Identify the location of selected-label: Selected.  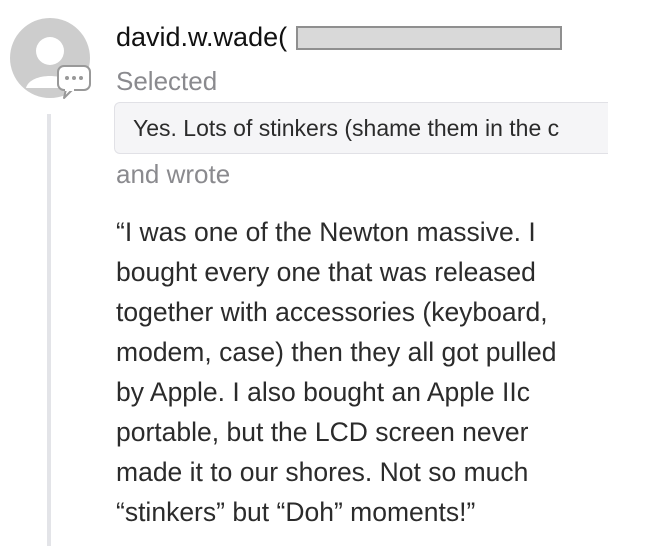
(167, 81).